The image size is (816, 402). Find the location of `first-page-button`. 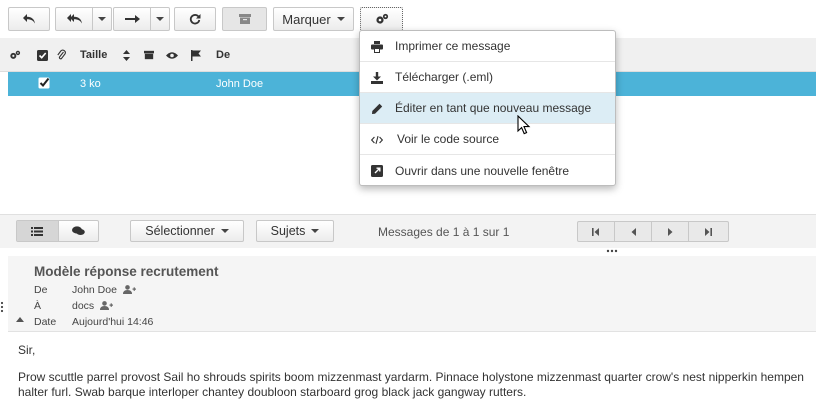

first-page-button is located at coordinates (596, 231).